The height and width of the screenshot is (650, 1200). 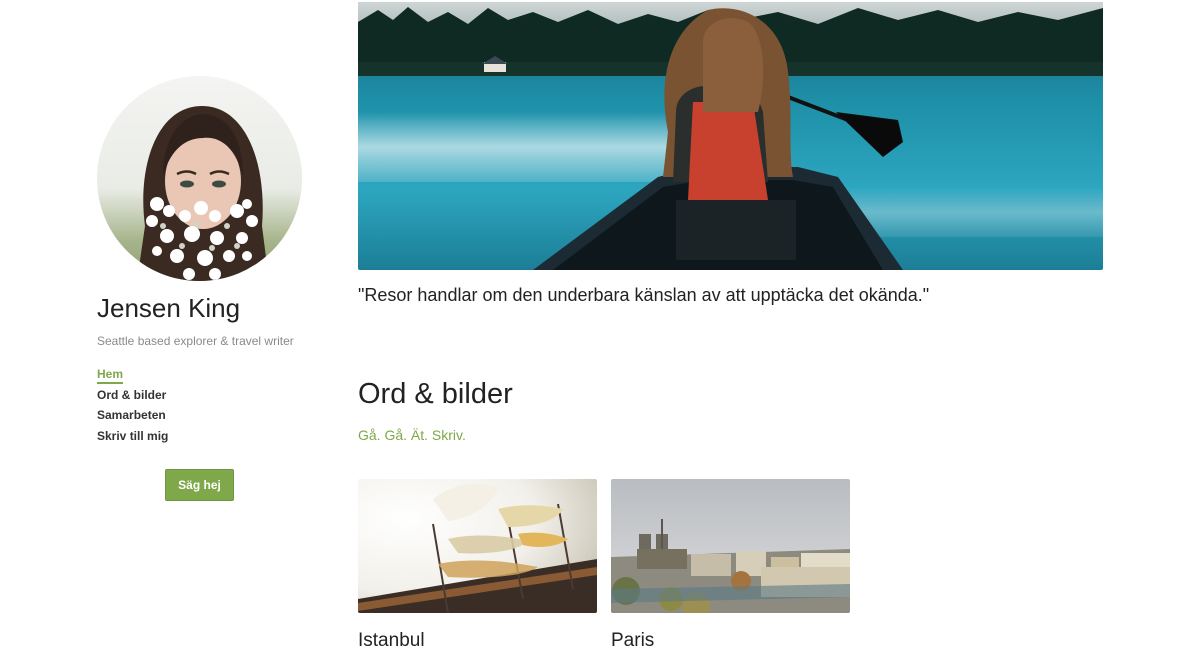 What do you see at coordinates (730, 546) in the screenshot?
I see `card-image-paris` at bounding box center [730, 546].